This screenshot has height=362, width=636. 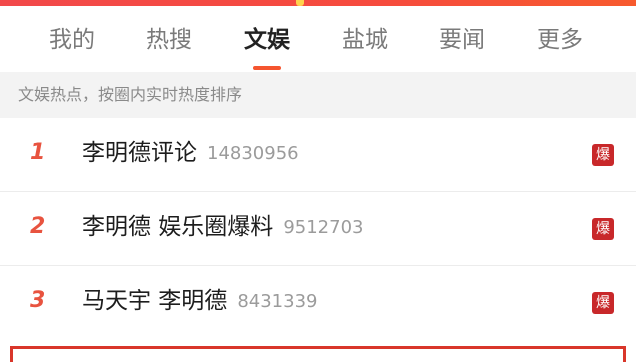 What do you see at coordinates (253, 153) in the screenshot?
I see `heat-count: 14830956` at bounding box center [253, 153].